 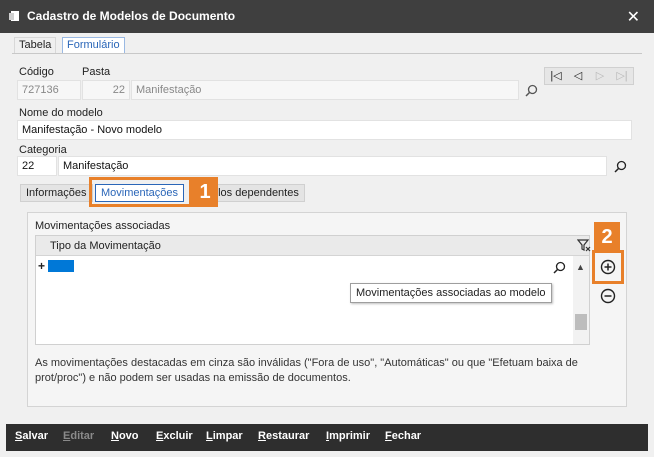 I want to click on pasta-number-field: 22, so click(x=106, y=90).